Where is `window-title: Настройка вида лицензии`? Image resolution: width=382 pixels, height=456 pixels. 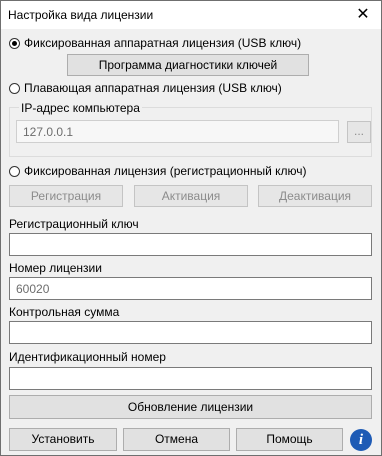 window-title: Настройка вида лицензии is located at coordinates (81, 15).